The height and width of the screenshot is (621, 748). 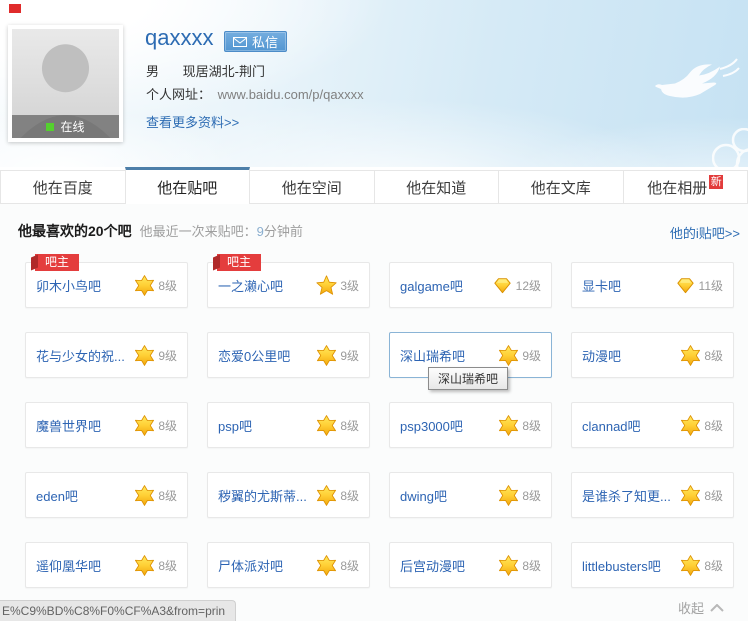 What do you see at coordinates (265, 42) in the screenshot?
I see `private-message-label: 私信` at bounding box center [265, 42].